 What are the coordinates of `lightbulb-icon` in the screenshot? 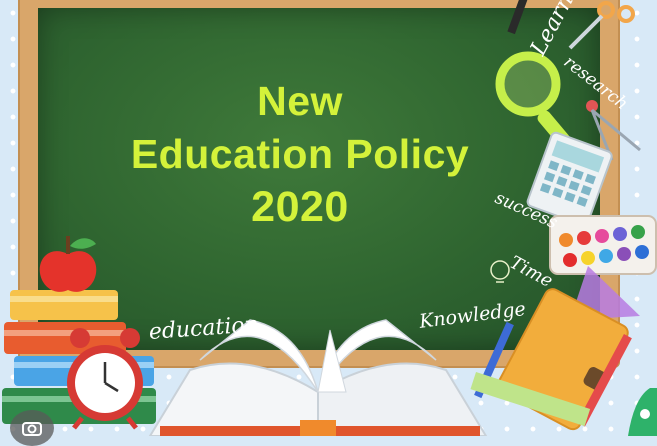 It's located at (500, 271).